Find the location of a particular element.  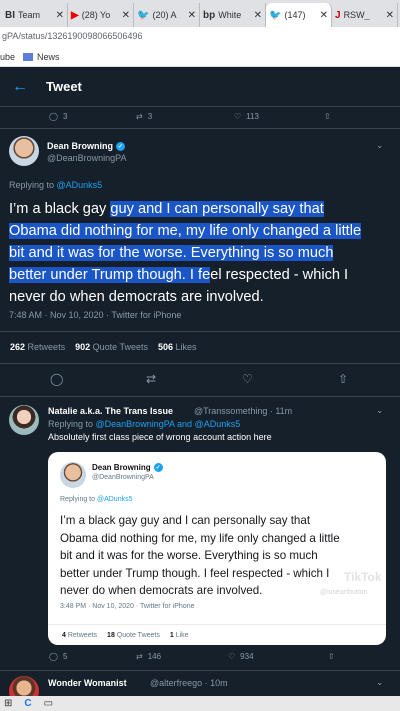

tab-favicon-icon: J is located at coordinates (338, 15).